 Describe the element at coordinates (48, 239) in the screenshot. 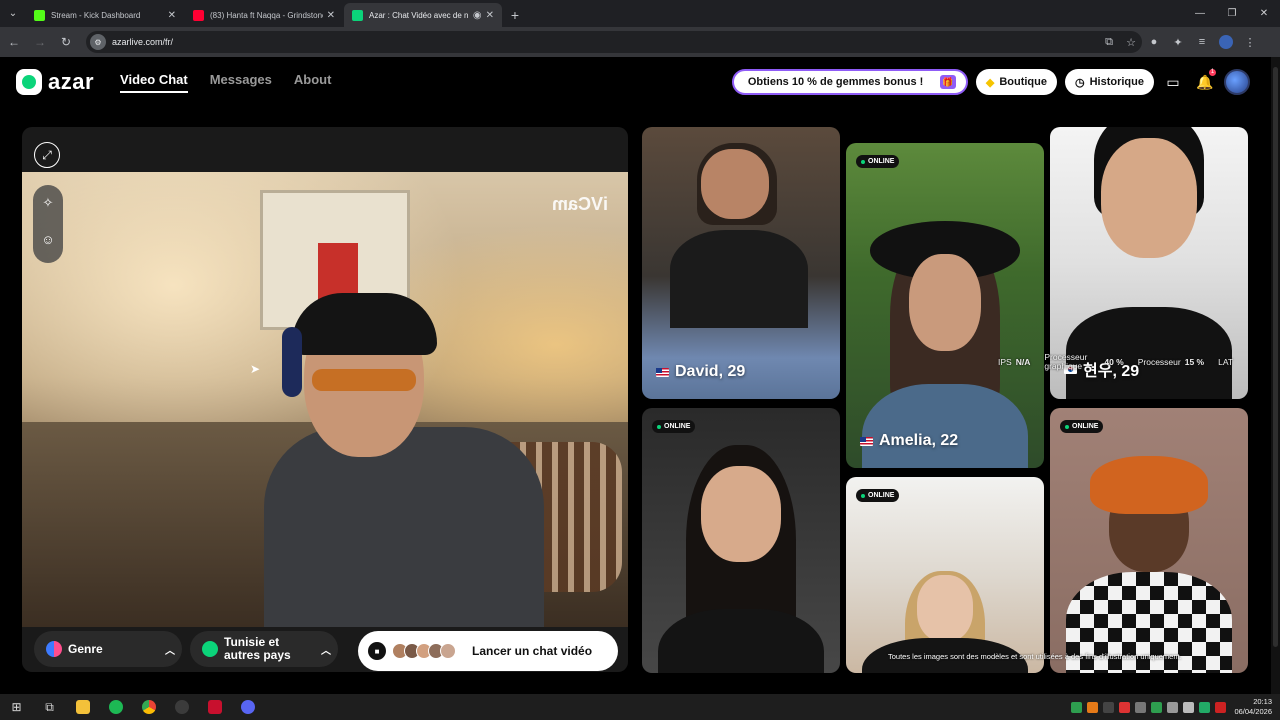

I see `face-sticker-icon: ☺` at that location.